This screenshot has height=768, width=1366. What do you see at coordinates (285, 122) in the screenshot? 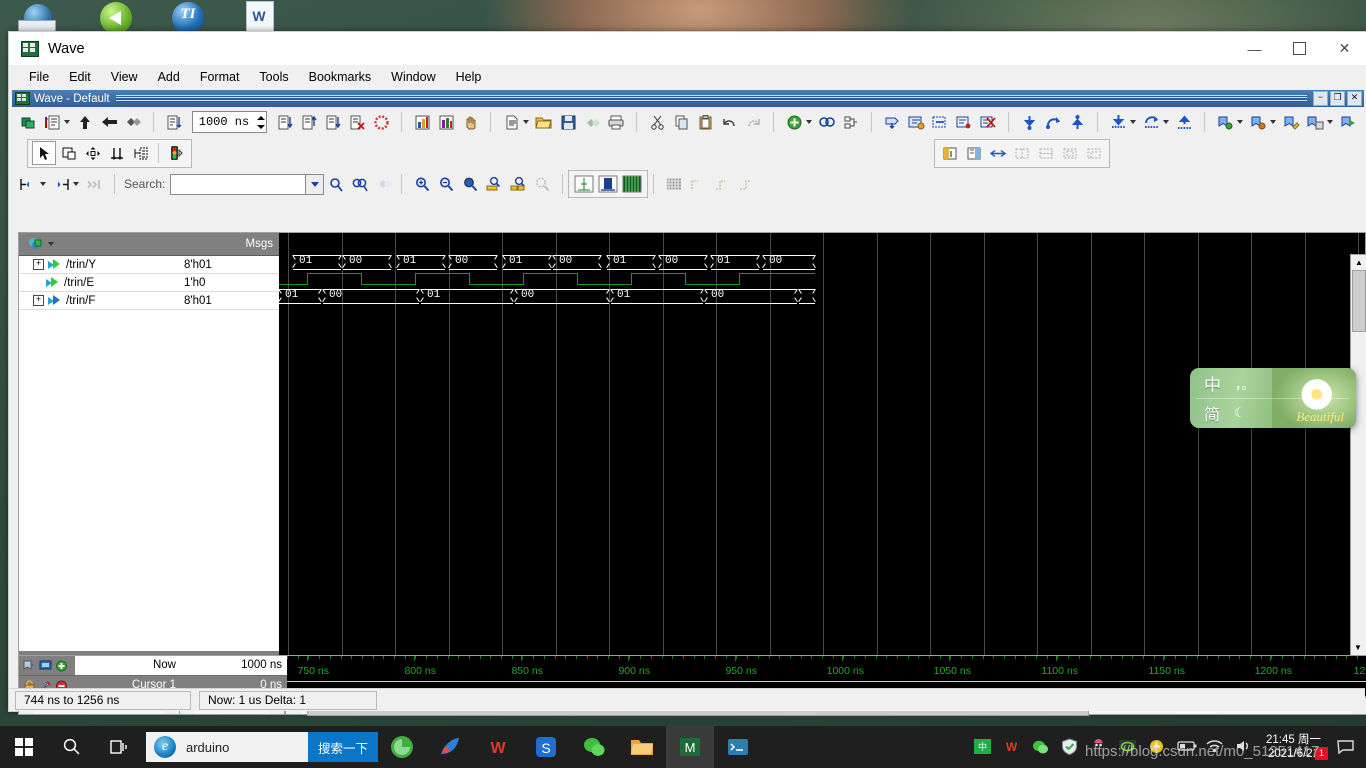
I see `step-into-icon` at bounding box center [285, 122].